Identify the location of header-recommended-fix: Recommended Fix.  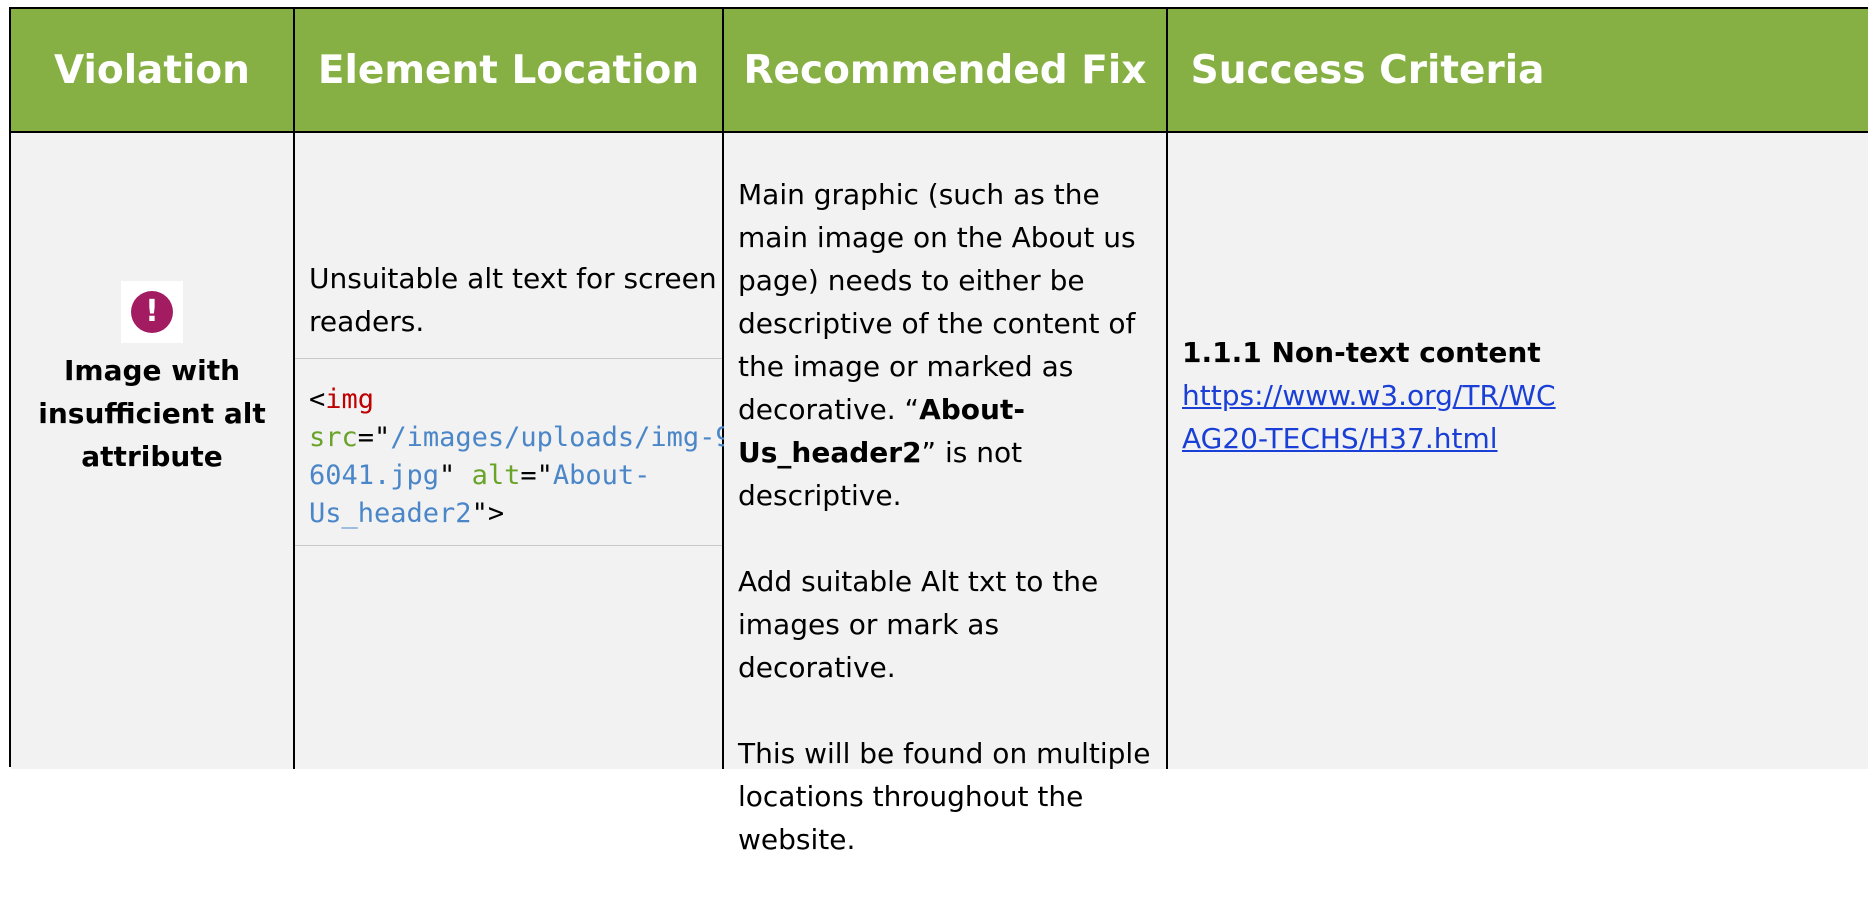
(946, 71).